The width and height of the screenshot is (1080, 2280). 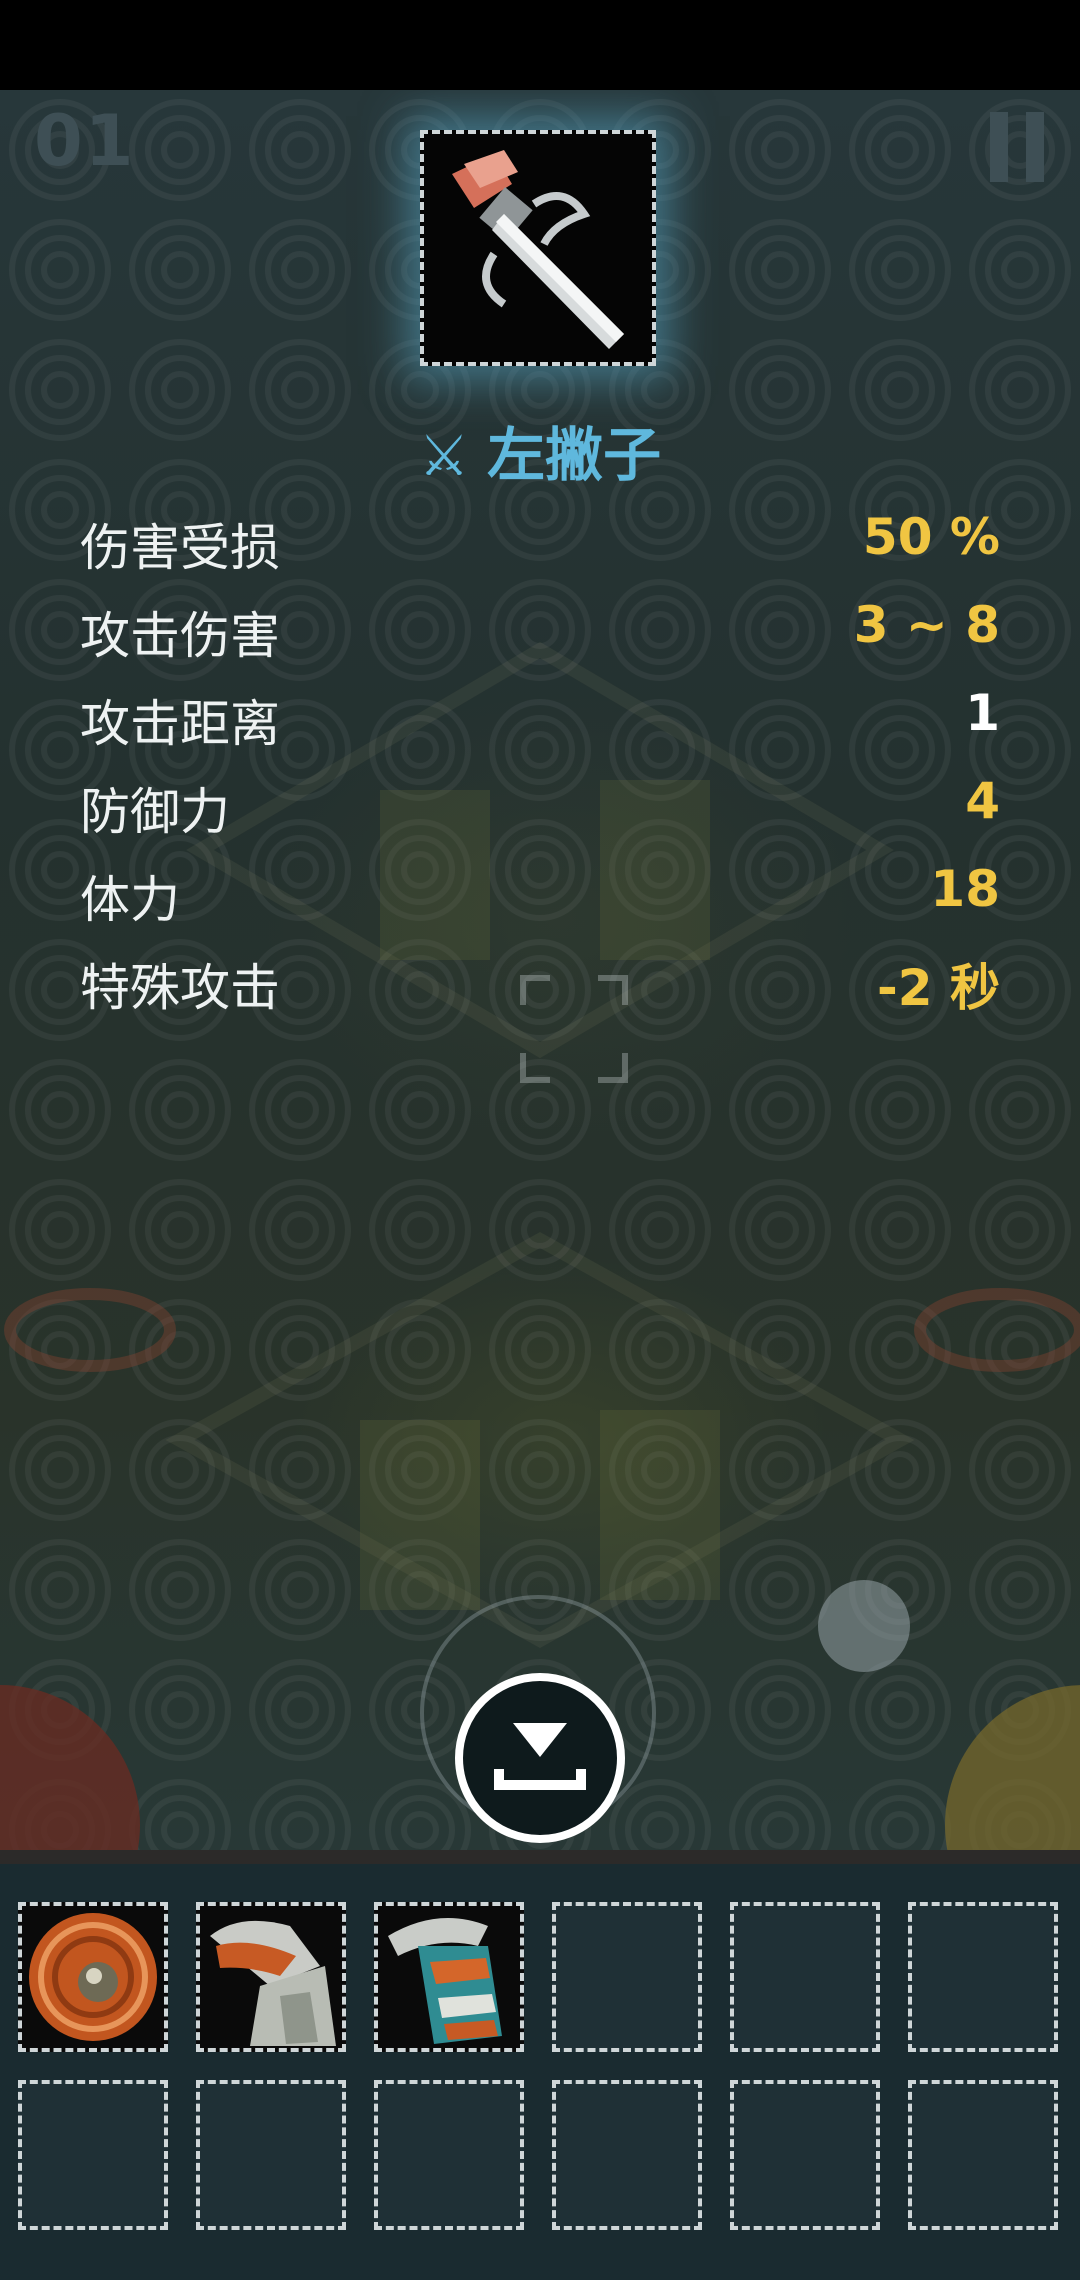 What do you see at coordinates (540, 544) in the screenshot?
I see `stat-row-damage-taken: 伤害受损 50 %` at bounding box center [540, 544].